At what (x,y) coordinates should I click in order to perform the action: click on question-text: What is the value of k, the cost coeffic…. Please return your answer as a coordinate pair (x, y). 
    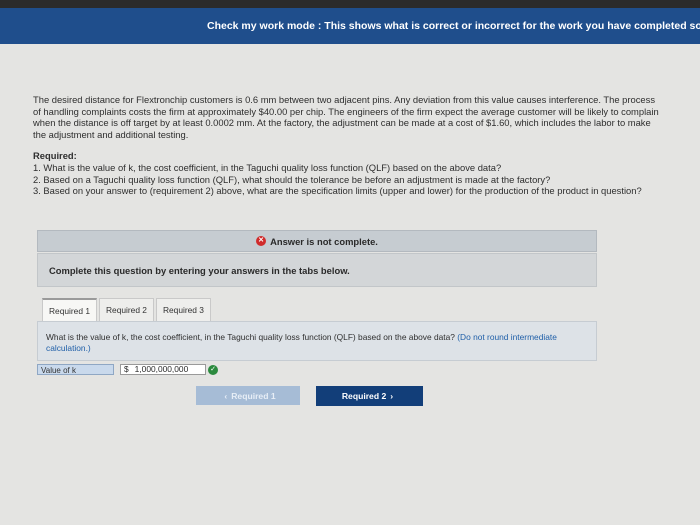
    Looking at the image, I should click on (250, 337).